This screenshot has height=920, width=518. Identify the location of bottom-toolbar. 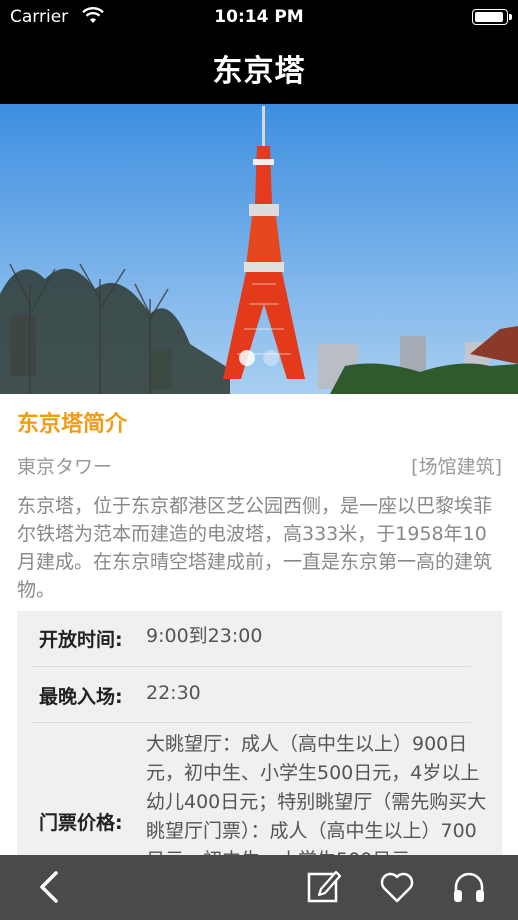
(259, 887).